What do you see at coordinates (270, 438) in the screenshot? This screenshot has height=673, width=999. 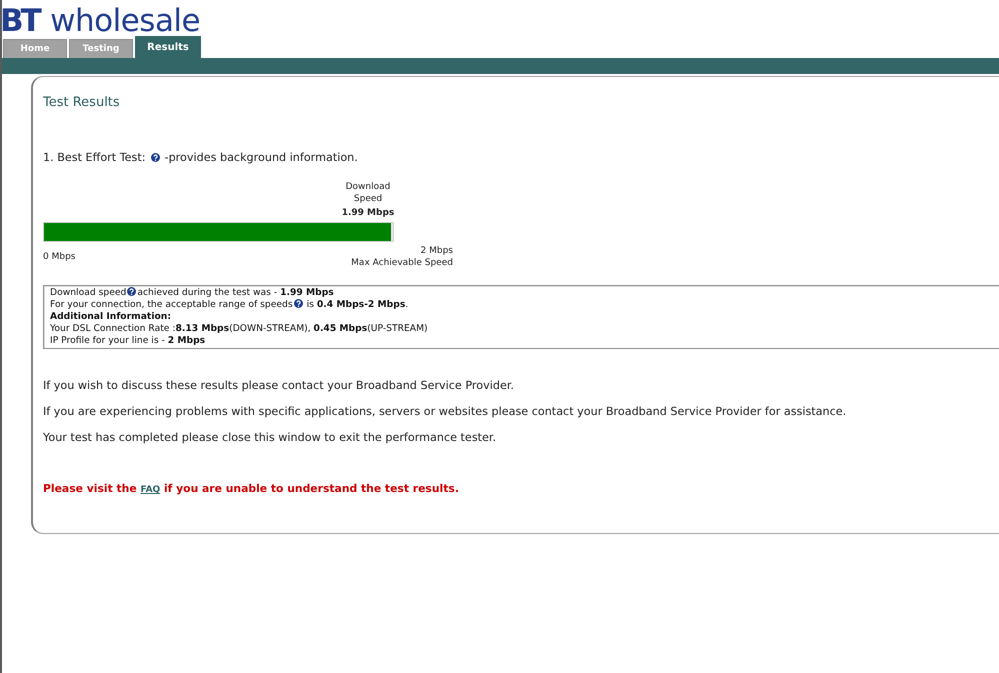 I see `paragraph: Your test has completed please close this window to exit the performance tester.` at bounding box center [270, 438].